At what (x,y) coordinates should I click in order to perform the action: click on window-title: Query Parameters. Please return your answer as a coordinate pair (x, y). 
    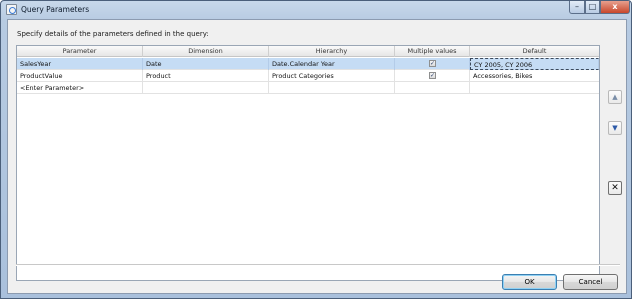
    Looking at the image, I should click on (55, 9).